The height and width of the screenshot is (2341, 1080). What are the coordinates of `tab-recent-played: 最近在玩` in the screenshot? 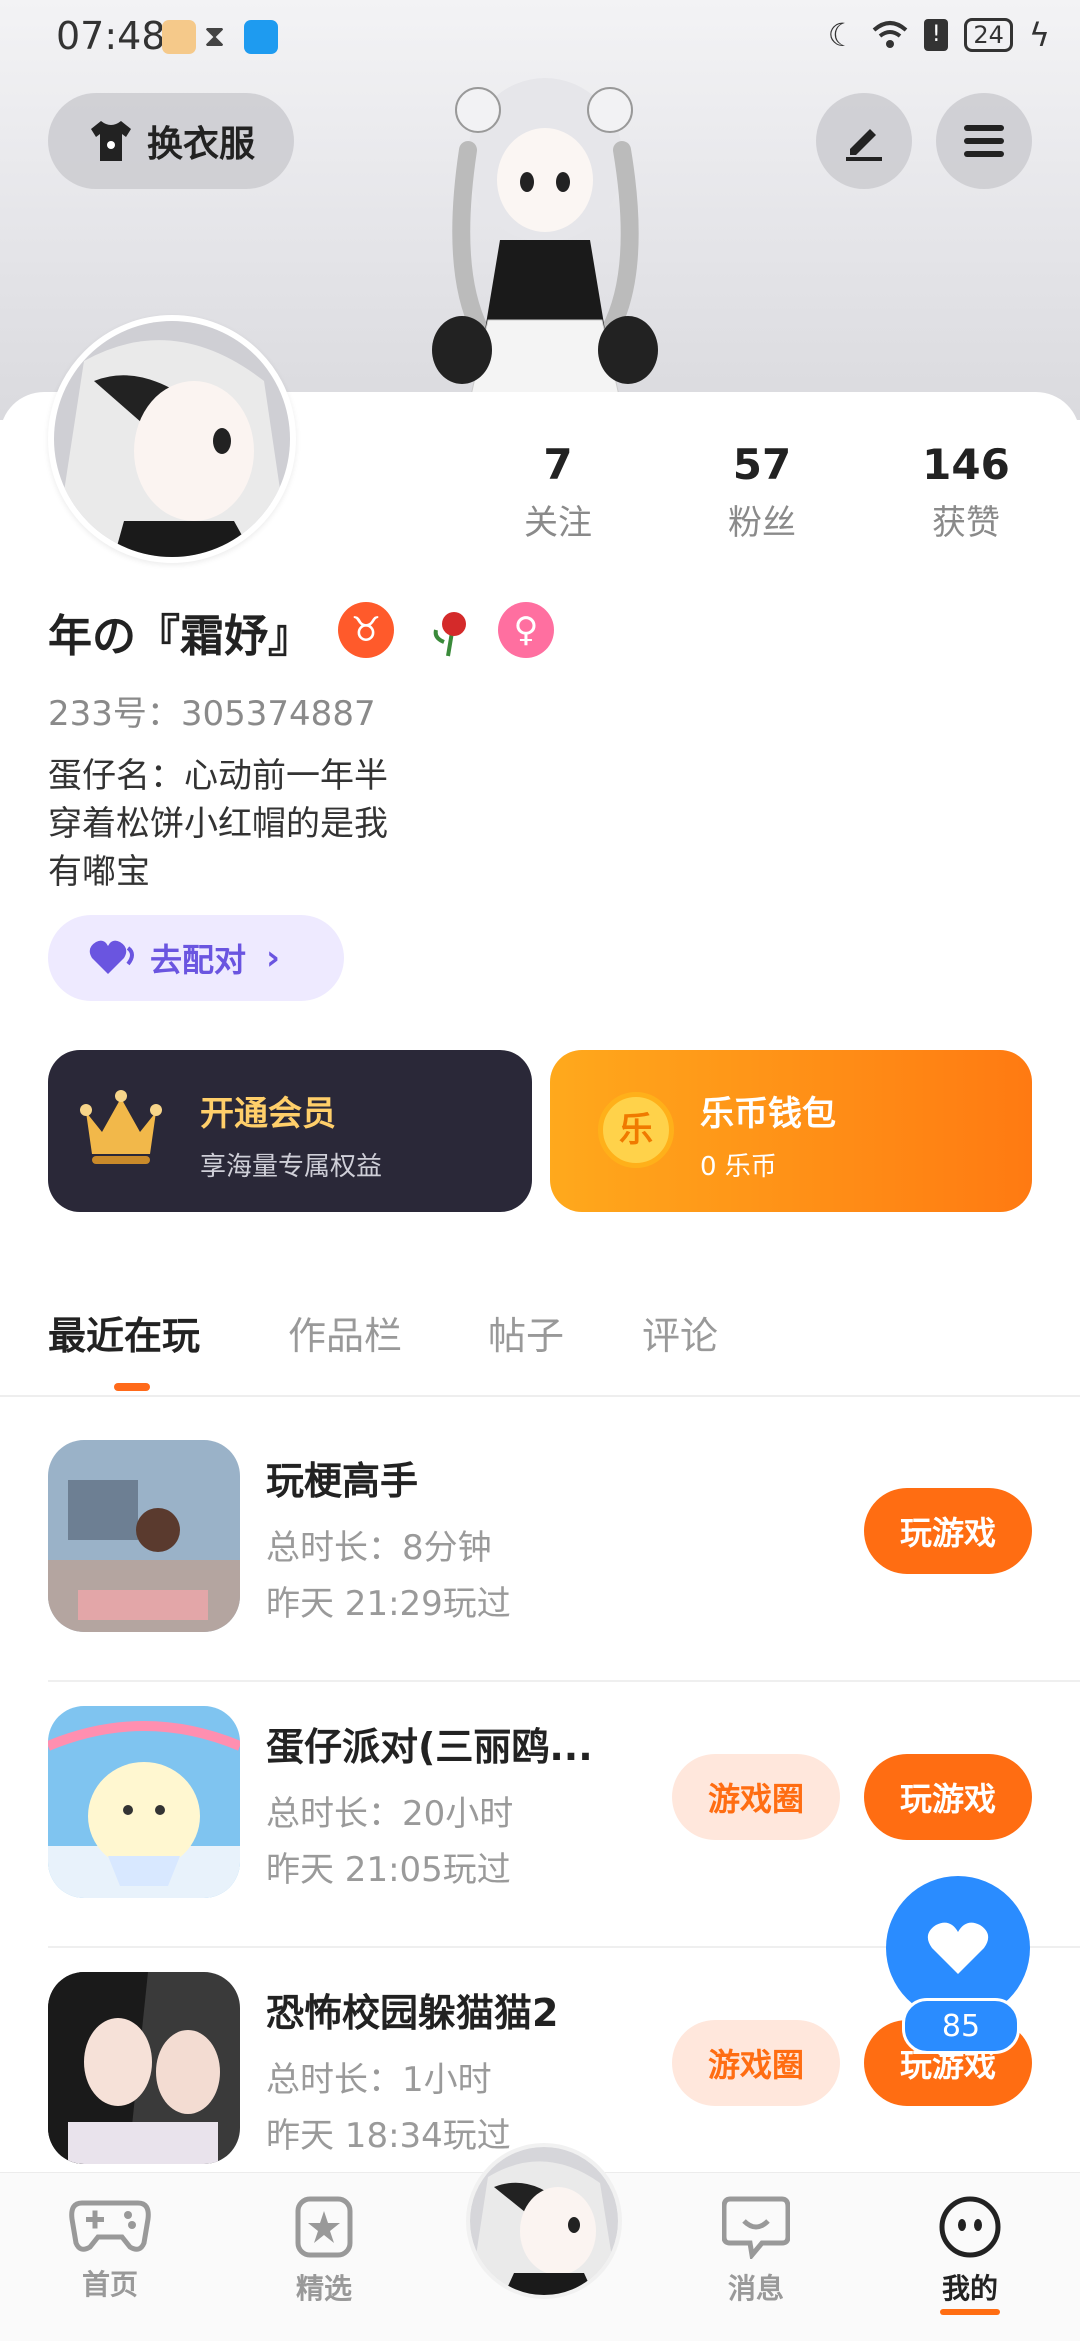 It's located at (124, 1332).